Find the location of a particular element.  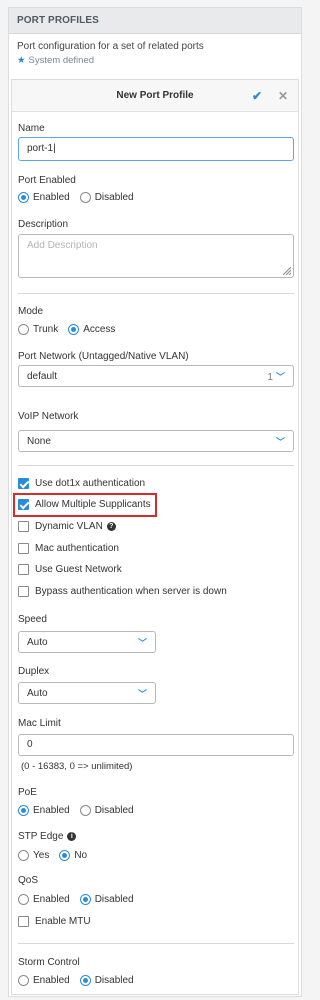

duplex-value: Auto is located at coordinates (37, 693).